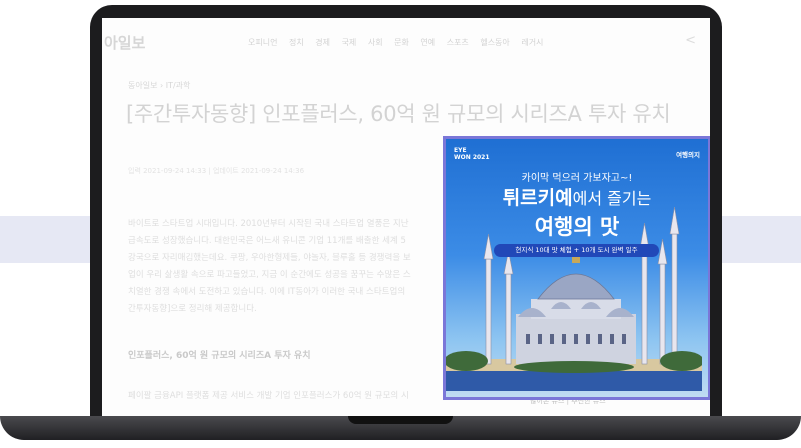 Image resolution: width=801 pixels, height=448 pixels. What do you see at coordinates (532, 42) in the screenshot?
I see `menu-item: 레거시` at bounding box center [532, 42].